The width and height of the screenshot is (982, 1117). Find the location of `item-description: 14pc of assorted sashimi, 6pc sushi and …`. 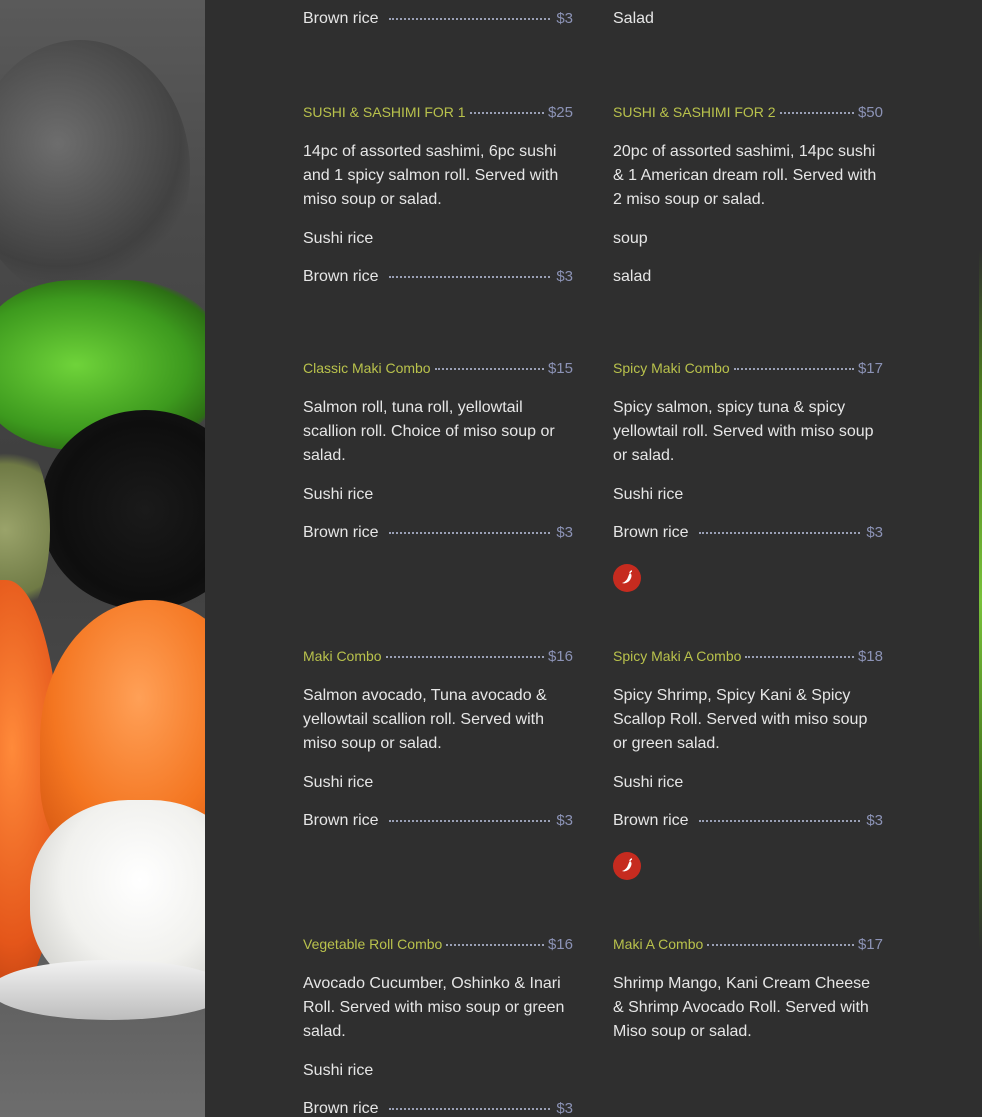

item-description: 14pc of assorted sashimi, 6pc sushi and … is located at coordinates (431, 175).